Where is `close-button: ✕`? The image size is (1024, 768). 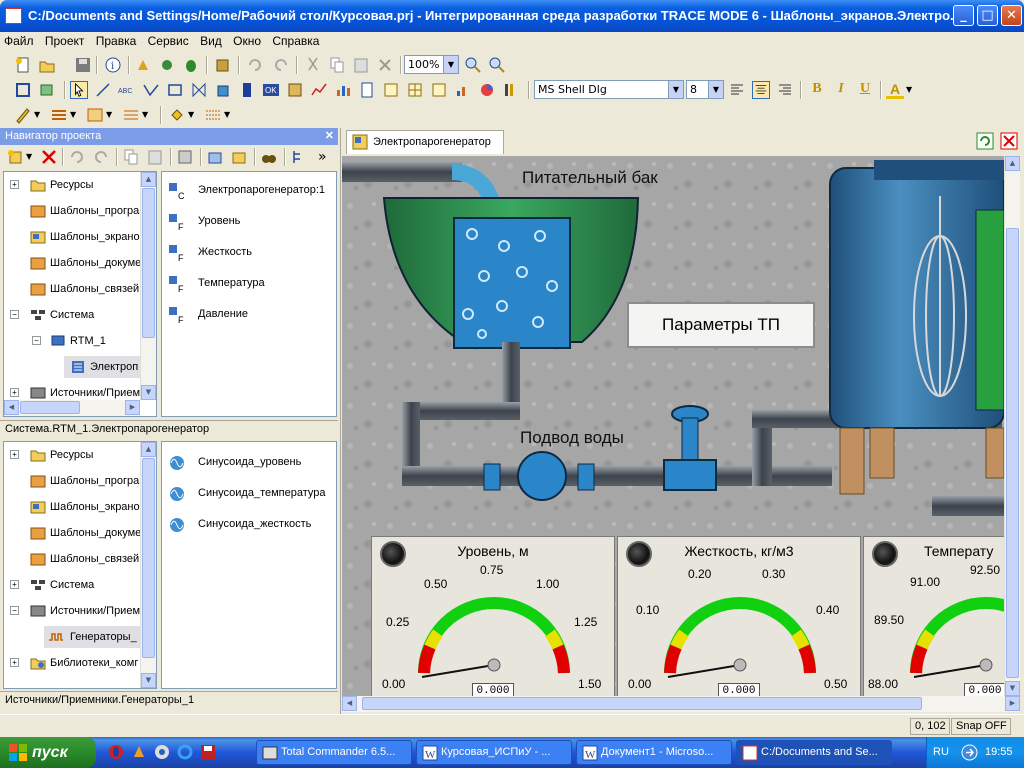
close-button: ✕ is located at coordinates (1011, 15).